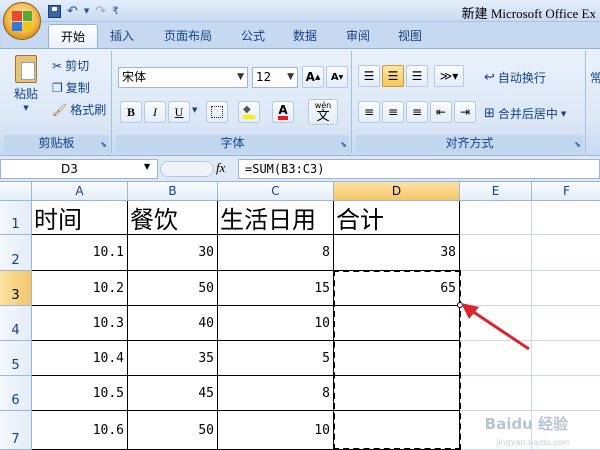 Image resolution: width=600 pixels, height=450 pixels. I want to click on column-header-d: D, so click(397, 191).